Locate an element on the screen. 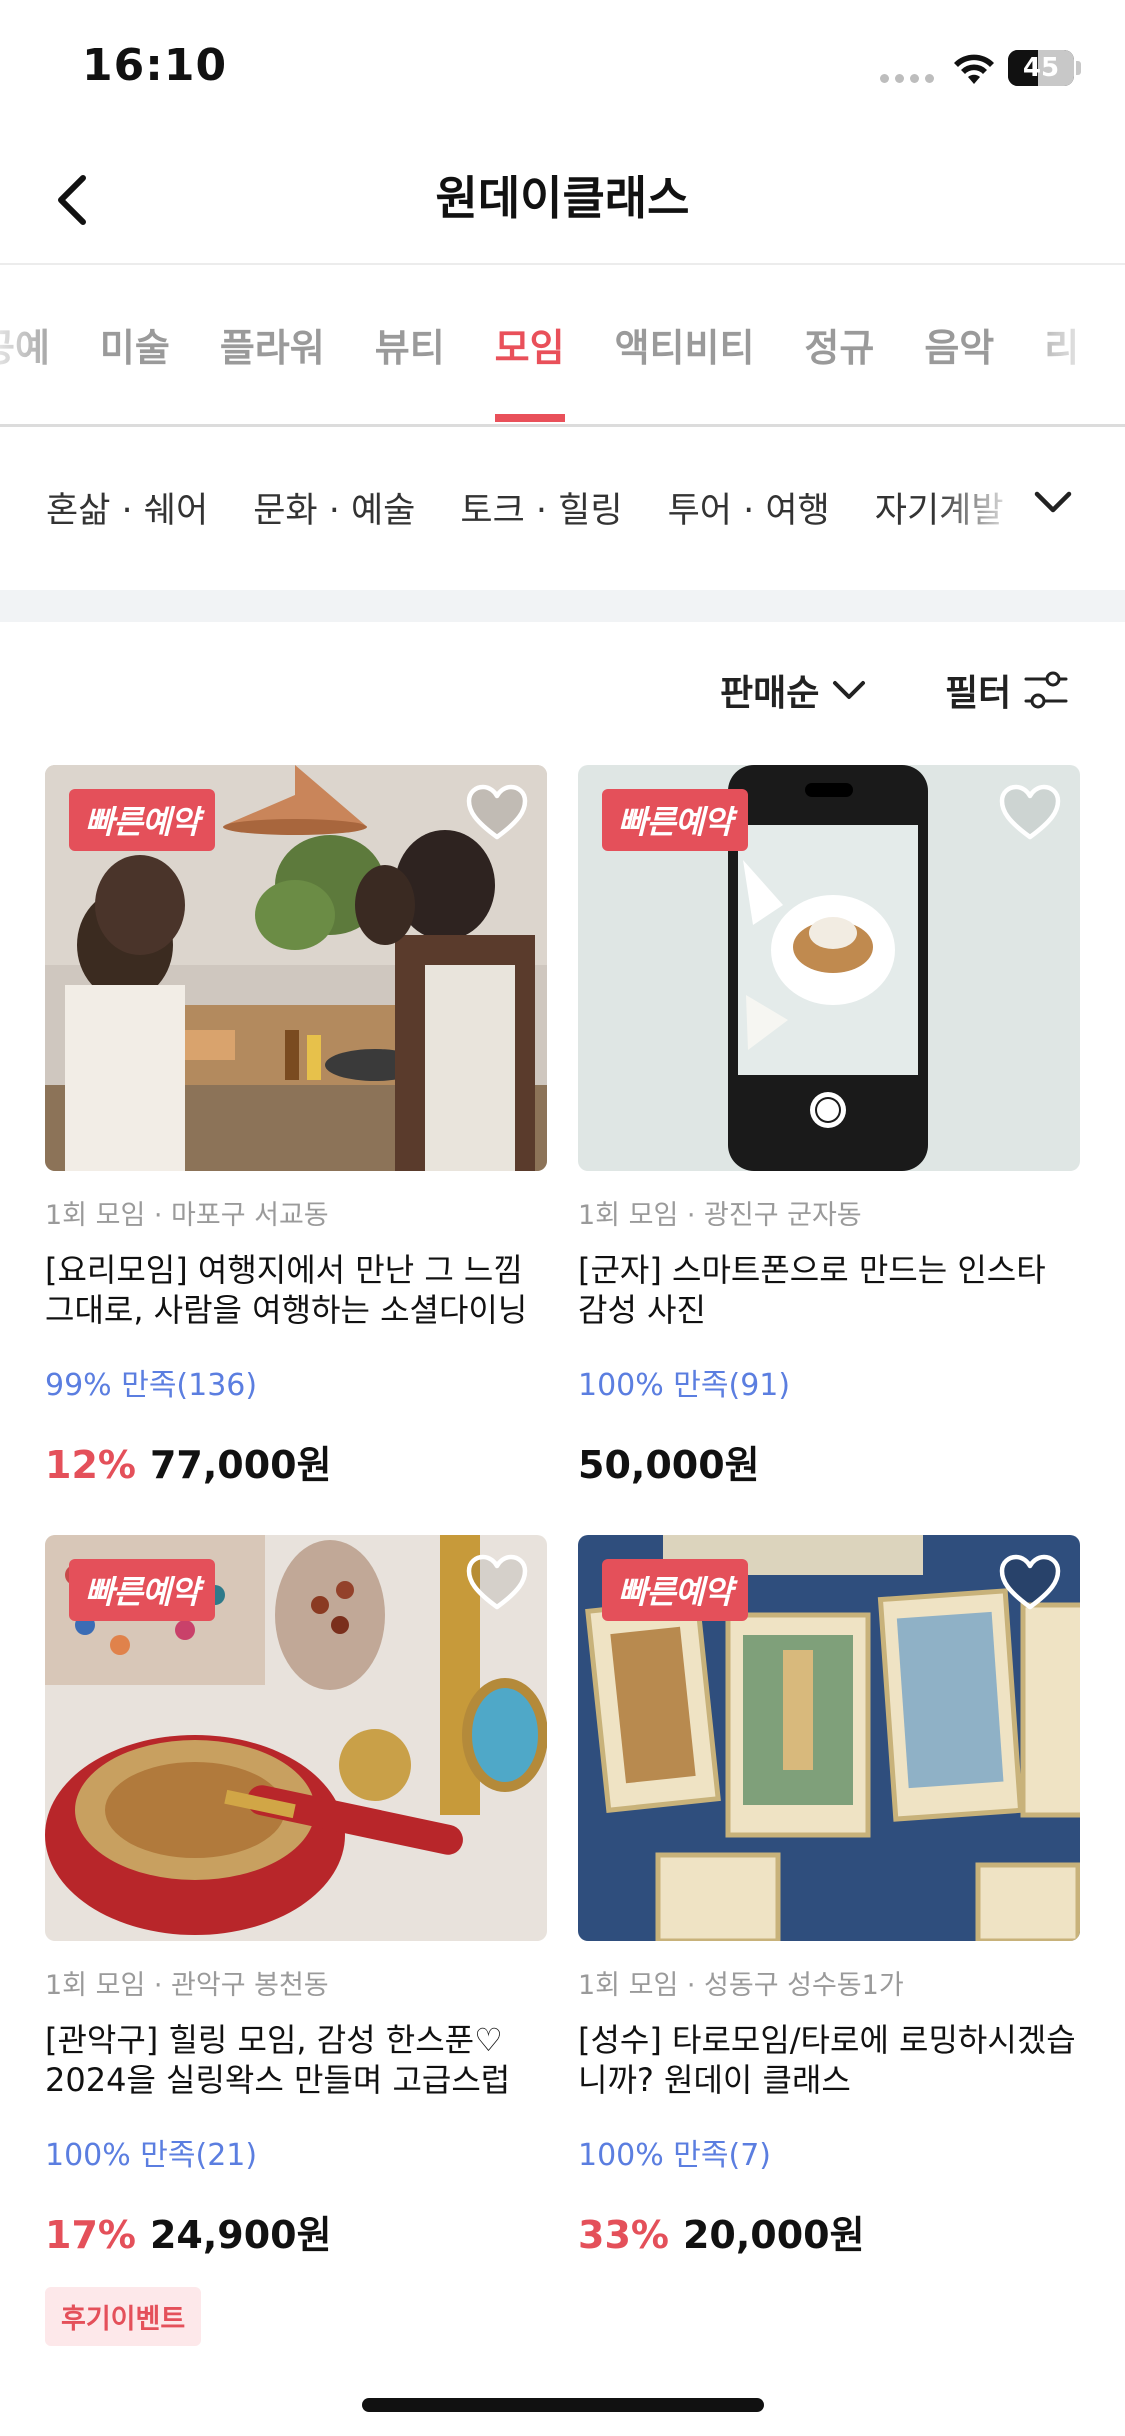 The height and width of the screenshot is (2436, 1125). expand-sub-categories-button is located at coordinates (1053, 503).